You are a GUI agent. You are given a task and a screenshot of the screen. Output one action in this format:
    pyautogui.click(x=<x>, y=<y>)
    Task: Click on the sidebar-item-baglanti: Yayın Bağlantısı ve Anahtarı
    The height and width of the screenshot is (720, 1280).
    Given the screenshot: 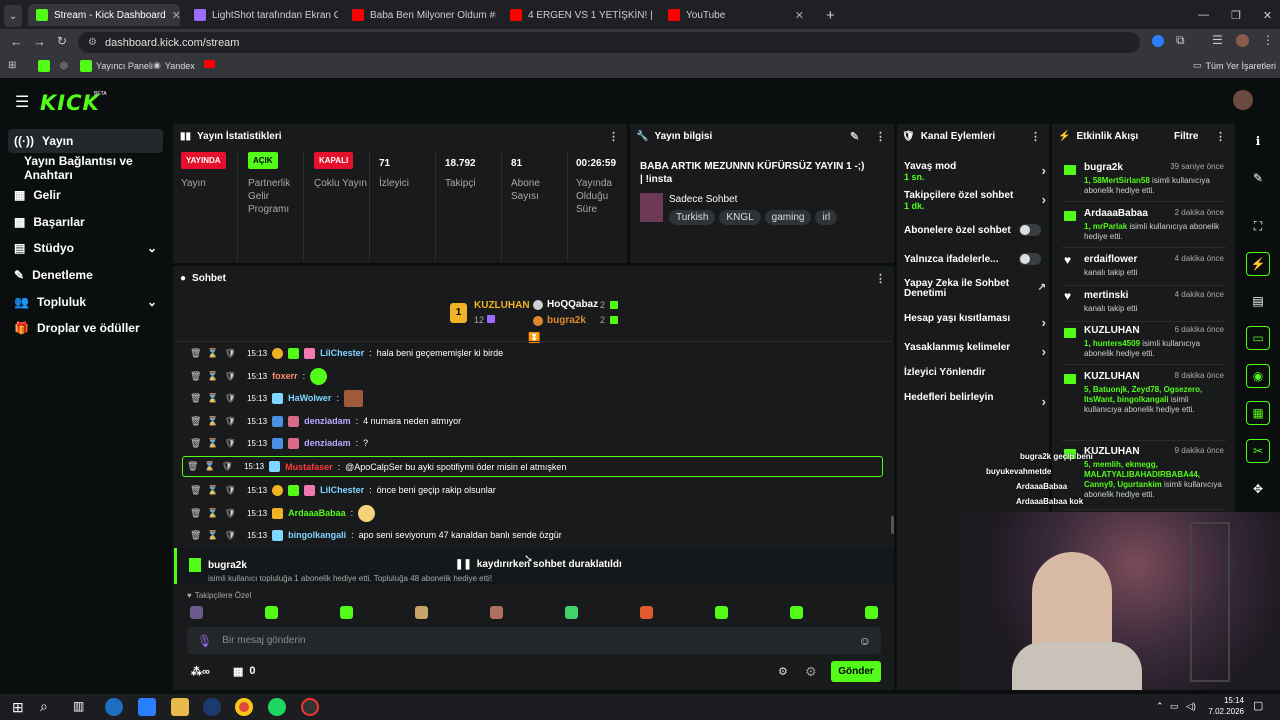 What is the action you would take?
    pyautogui.click(x=95, y=168)
    